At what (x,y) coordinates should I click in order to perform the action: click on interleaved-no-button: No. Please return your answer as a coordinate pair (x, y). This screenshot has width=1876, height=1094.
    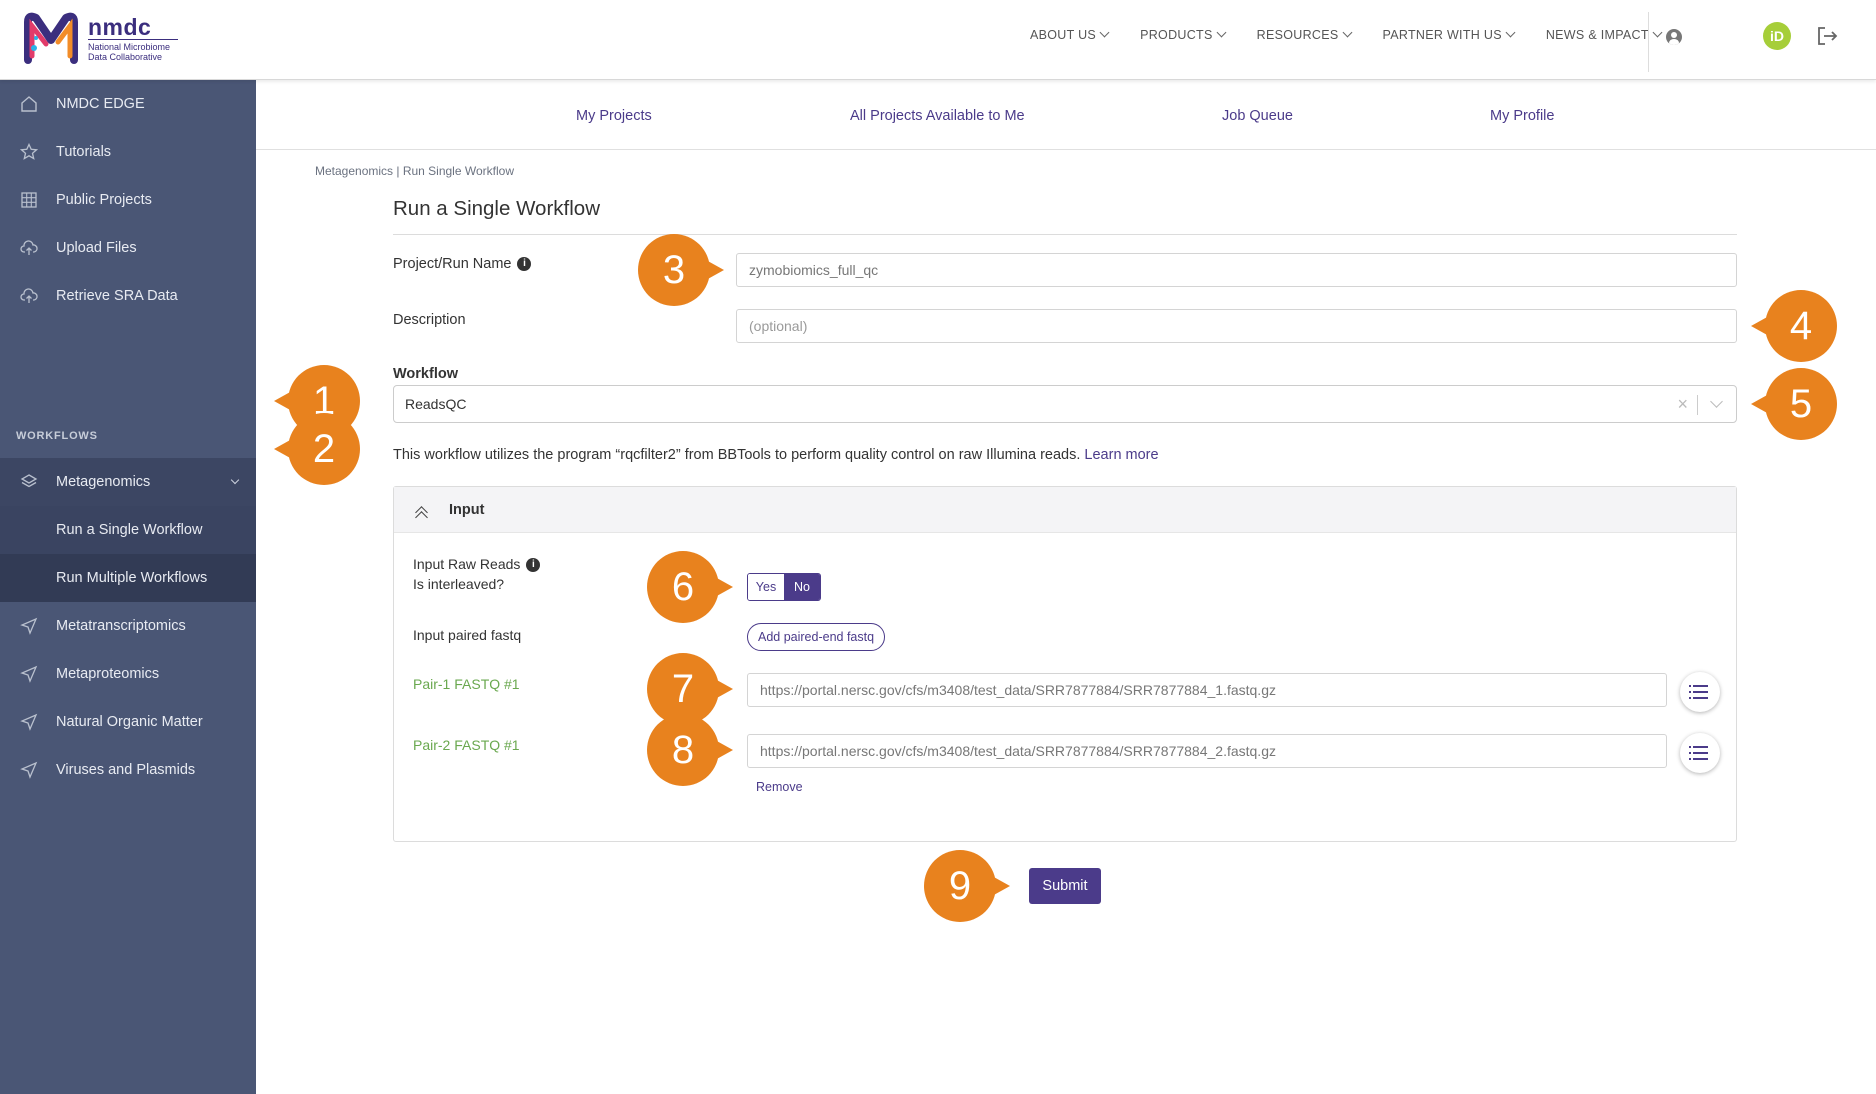
    Looking at the image, I should click on (802, 587).